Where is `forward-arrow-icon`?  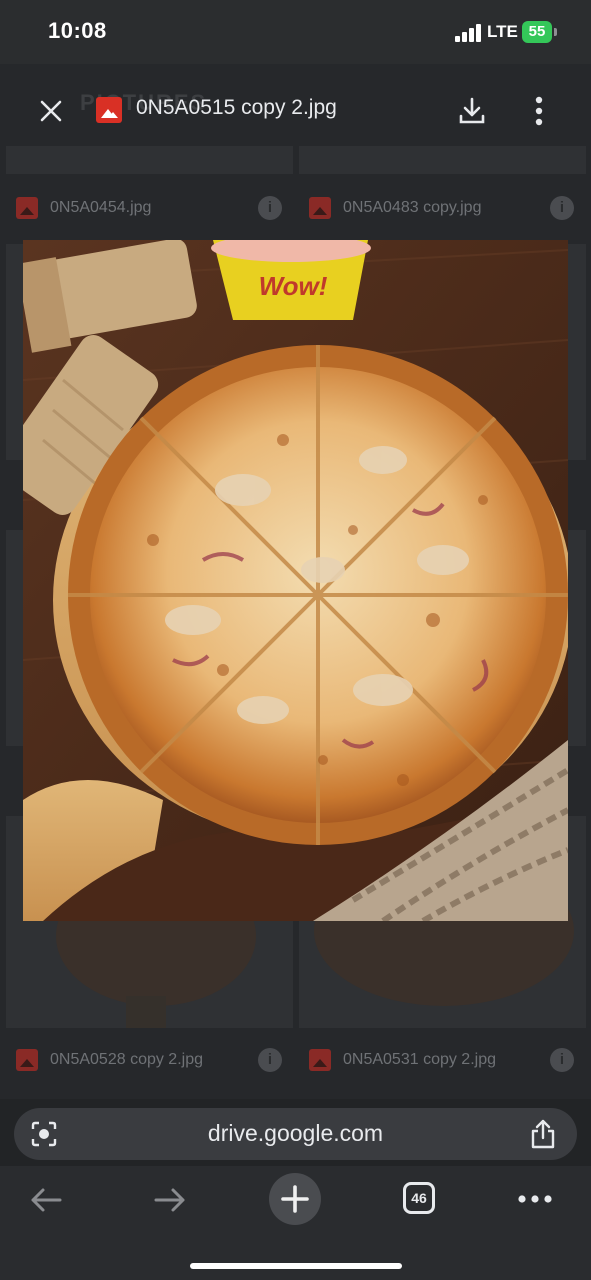 forward-arrow-icon is located at coordinates (169, 1200).